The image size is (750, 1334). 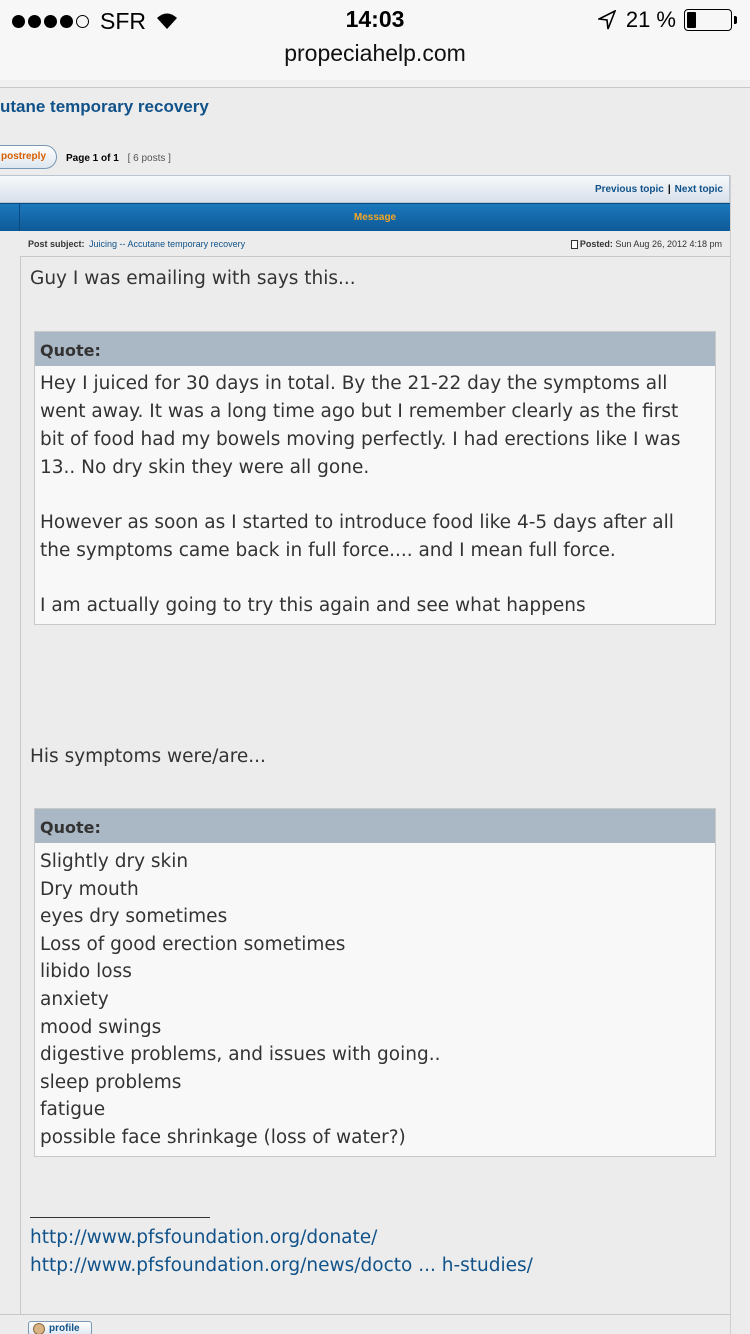 I want to click on list-item: Dry mouth, so click(x=89, y=889).